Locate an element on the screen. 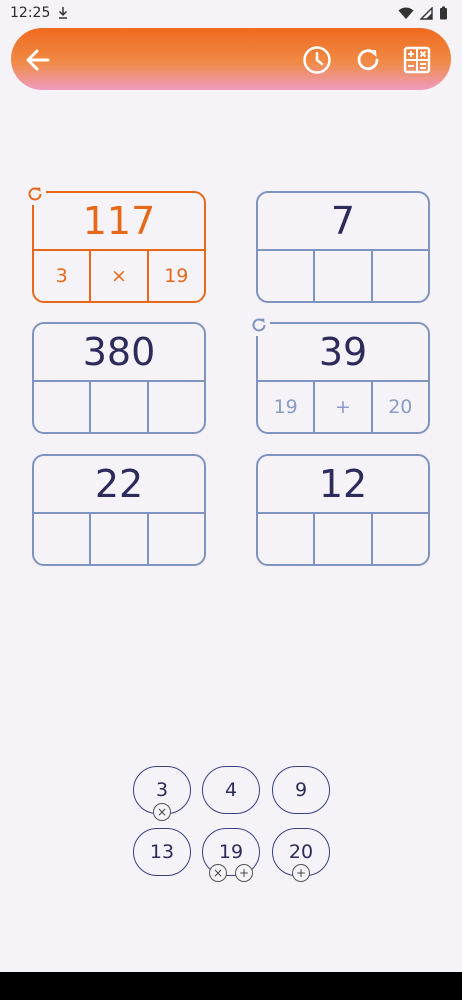  equation-card: 380 is located at coordinates (119, 378).